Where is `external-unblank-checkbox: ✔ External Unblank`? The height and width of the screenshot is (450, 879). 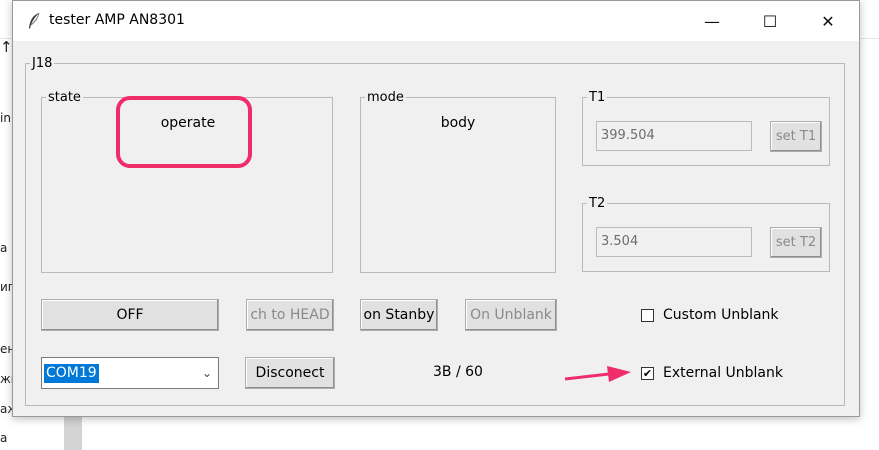 external-unblank-checkbox: ✔ External Unblank is located at coordinates (712, 373).